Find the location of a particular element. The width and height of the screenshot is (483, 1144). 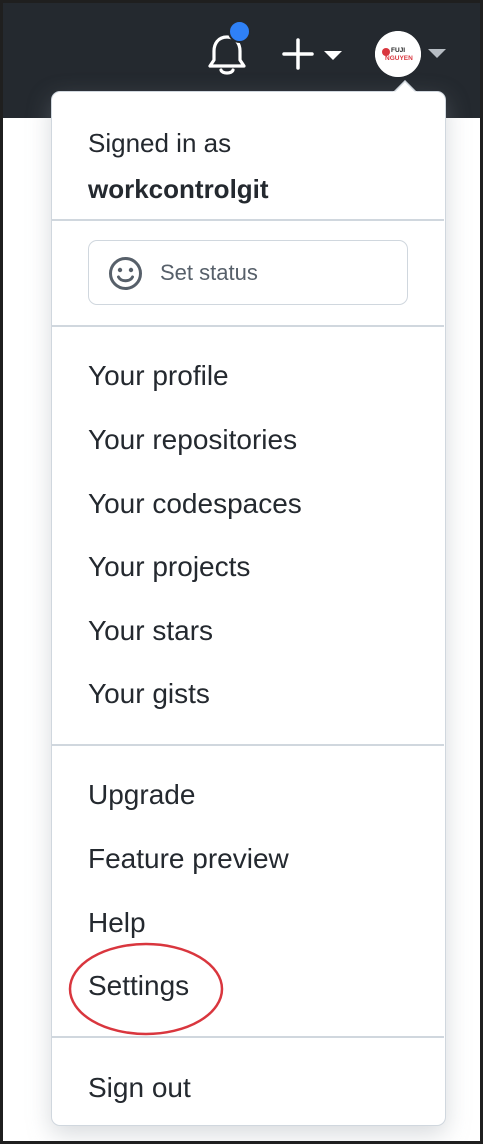

menu-item-sign-out: Sign out is located at coordinates (248, 1088).